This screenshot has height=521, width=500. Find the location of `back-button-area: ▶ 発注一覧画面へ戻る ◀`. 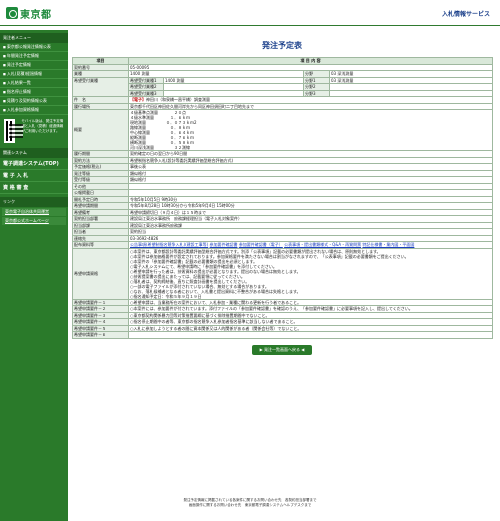

back-button-area: ▶ 発注一覧画面へ戻る ◀ is located at coordinates (282, 349).